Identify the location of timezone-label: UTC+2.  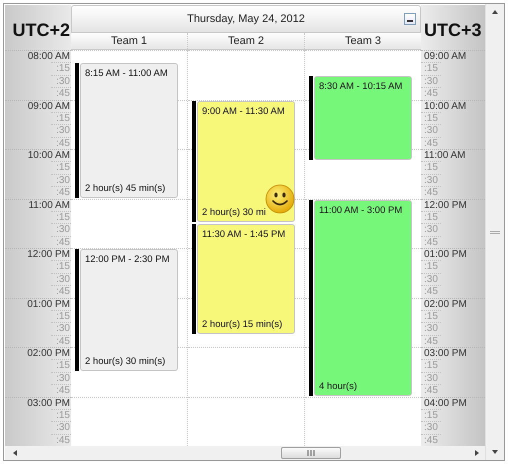
(41, 30).